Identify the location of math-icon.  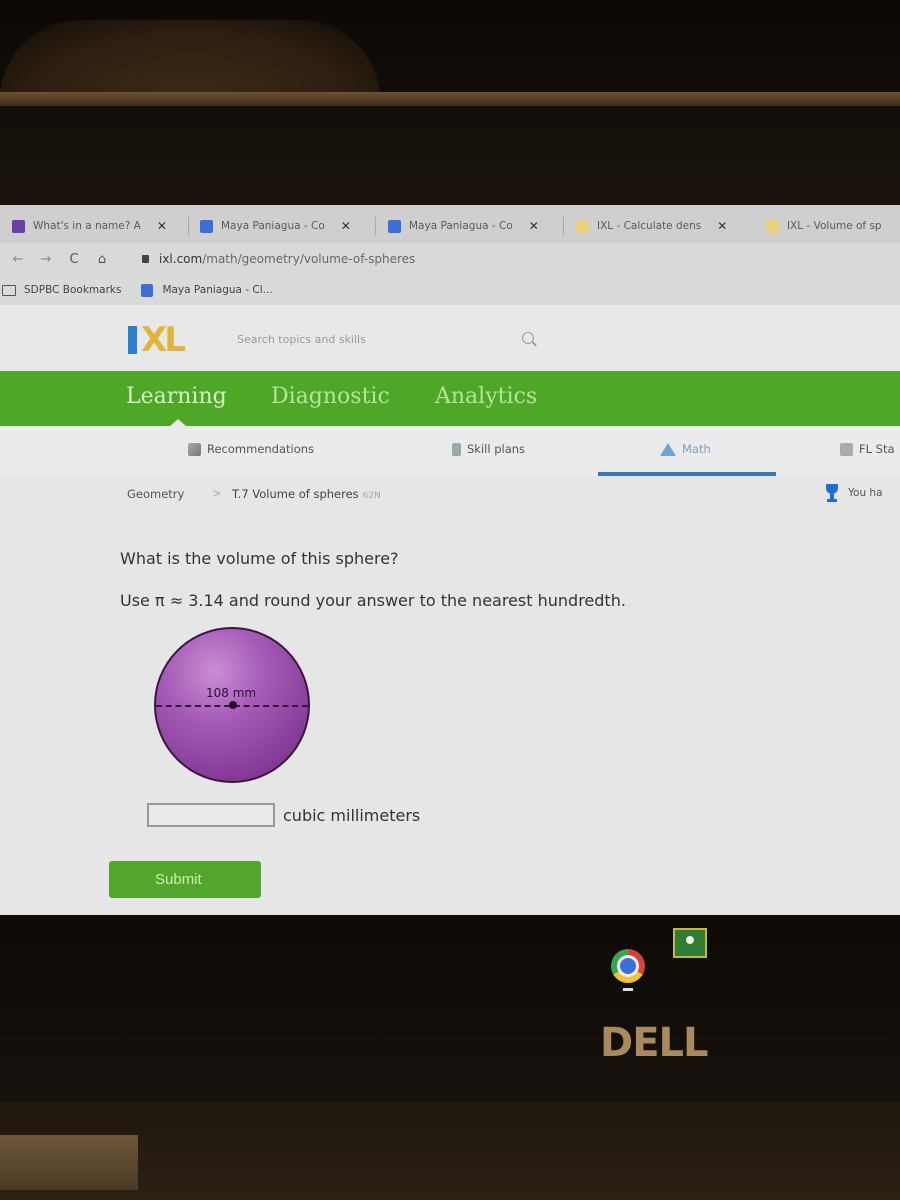
(668, 449).